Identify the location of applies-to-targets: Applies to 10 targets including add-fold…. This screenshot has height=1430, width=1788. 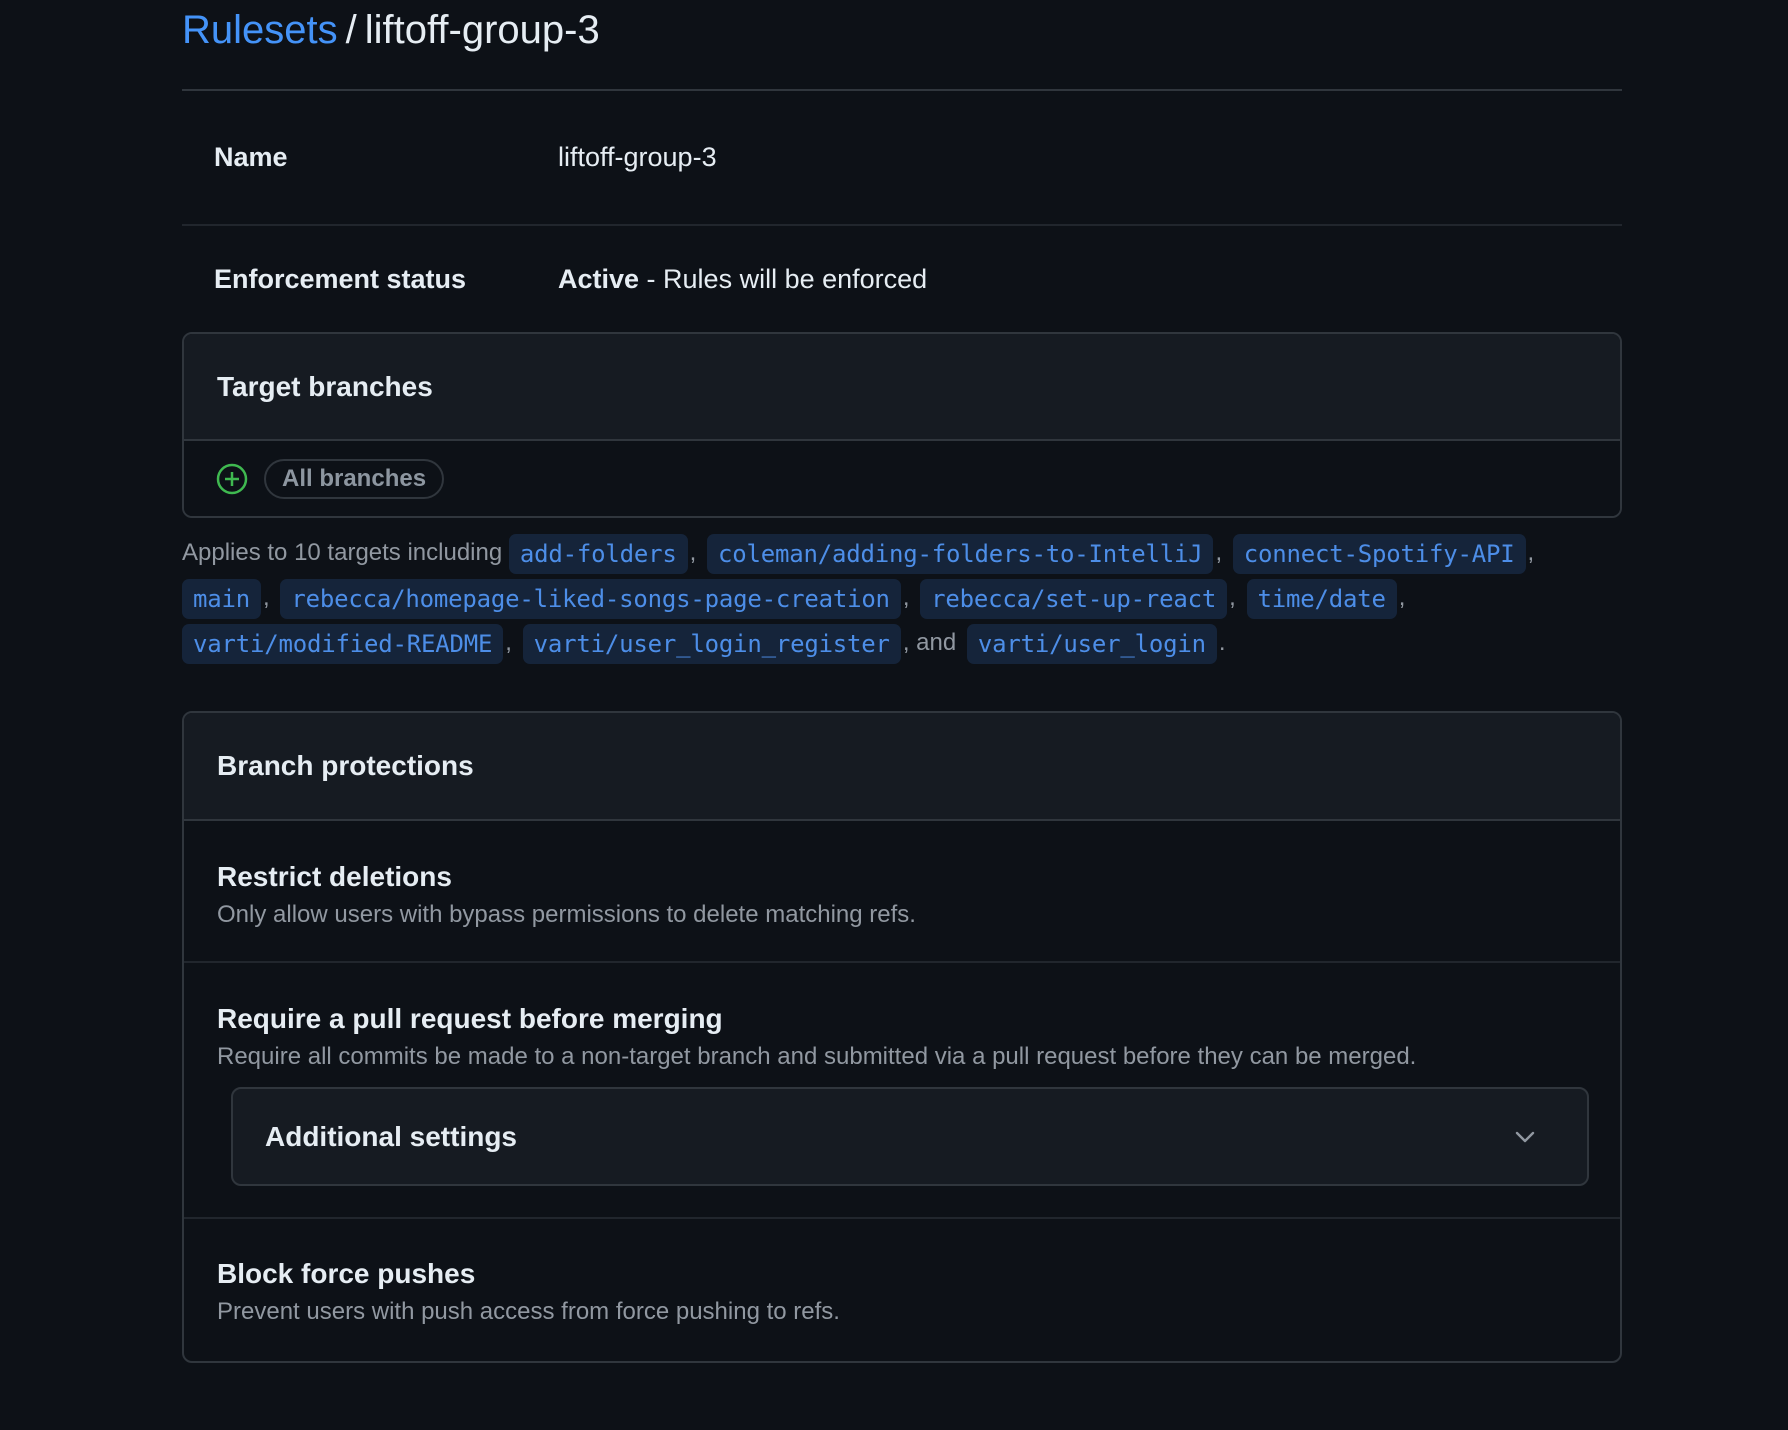
(902, 597).